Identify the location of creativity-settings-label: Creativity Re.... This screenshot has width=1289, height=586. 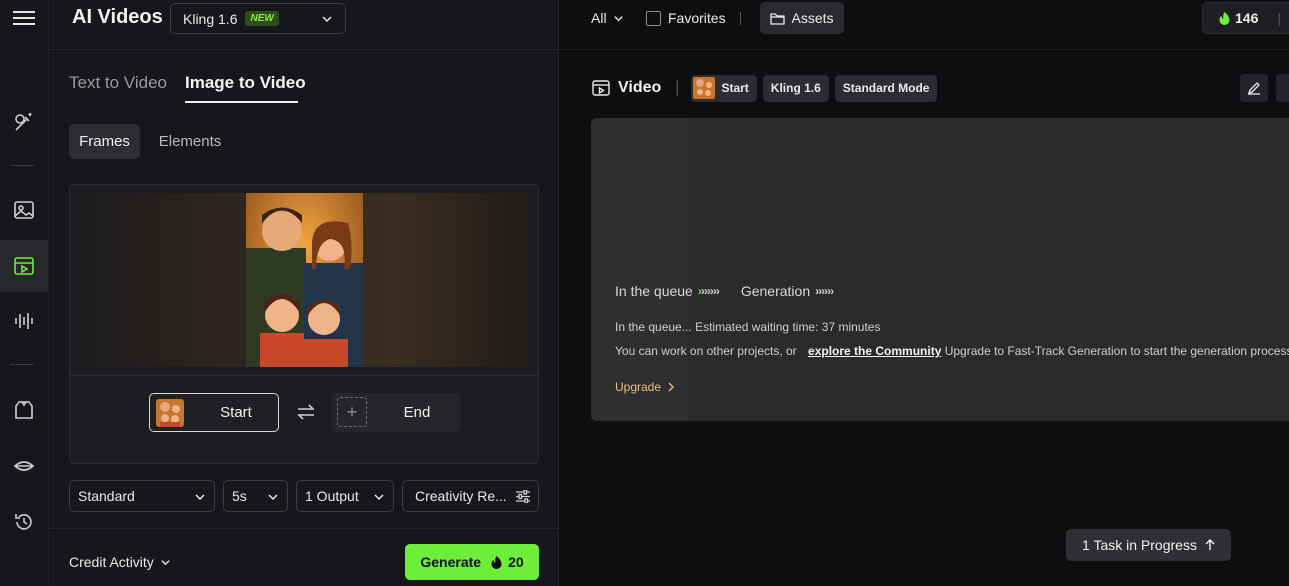
(461, 496).